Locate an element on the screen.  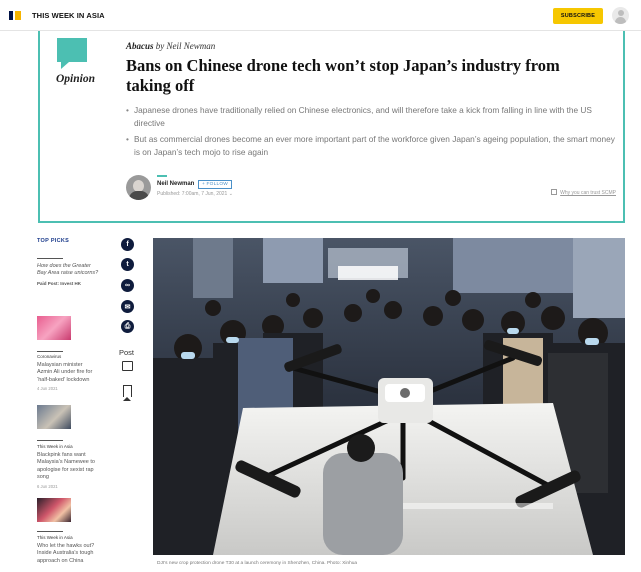
published-date: Published: 7:00am, 7 Jun, 2021 ⌄ is located at coordinates (195, 194).